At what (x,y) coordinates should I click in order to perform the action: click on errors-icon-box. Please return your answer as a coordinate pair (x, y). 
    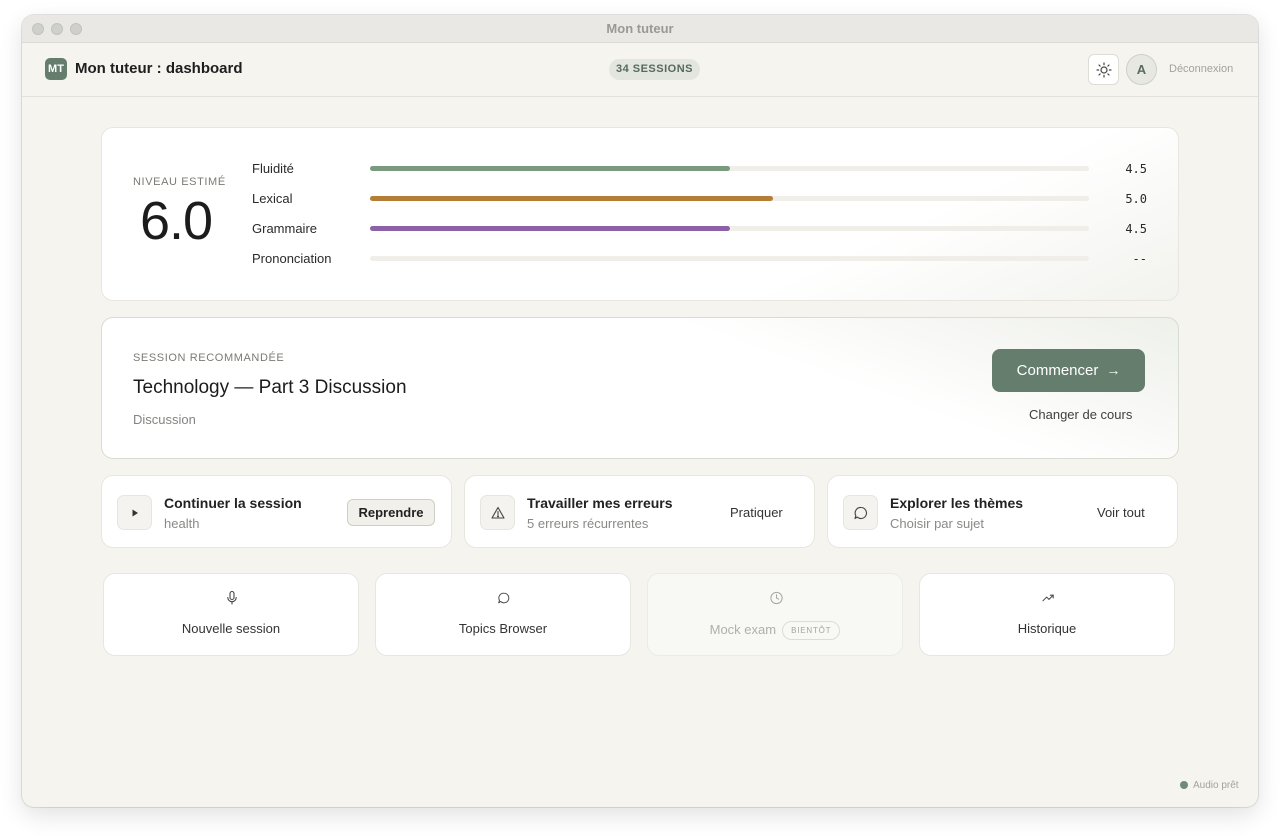
    Looking at the image, I should click on (497, 512).